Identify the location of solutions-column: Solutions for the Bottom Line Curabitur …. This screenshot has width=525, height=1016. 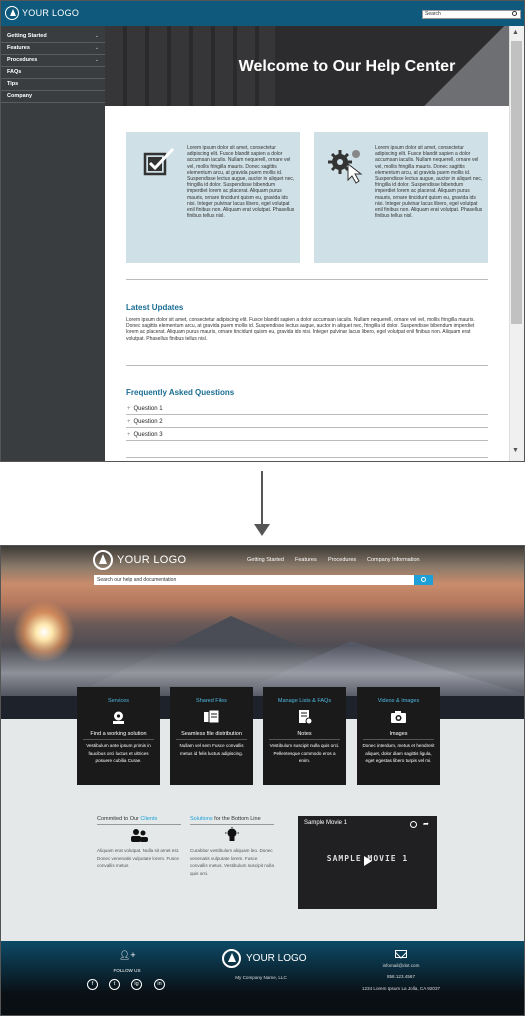
(232, 846).